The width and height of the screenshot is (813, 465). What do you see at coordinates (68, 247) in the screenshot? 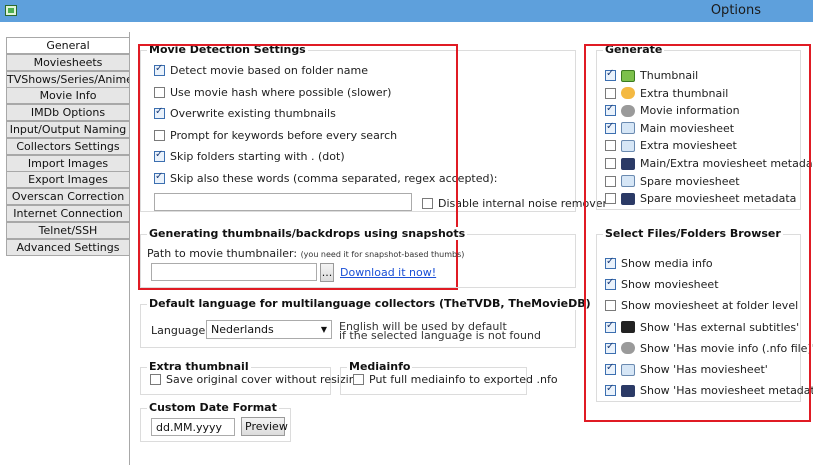
I see `tab-advanced-settings: Advanced Settings` at bounding box center [68, 247].